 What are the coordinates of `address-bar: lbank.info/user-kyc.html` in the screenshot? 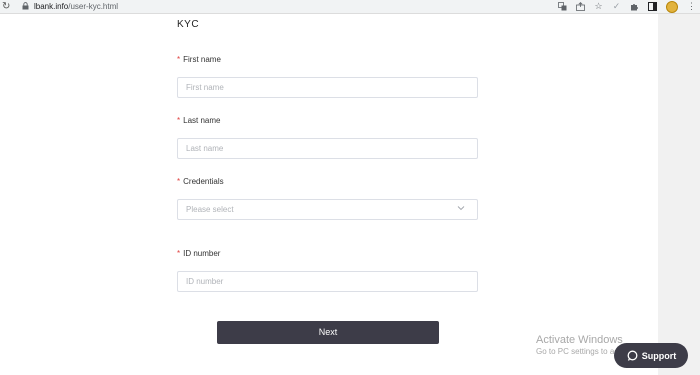 It's located at (76, 6).